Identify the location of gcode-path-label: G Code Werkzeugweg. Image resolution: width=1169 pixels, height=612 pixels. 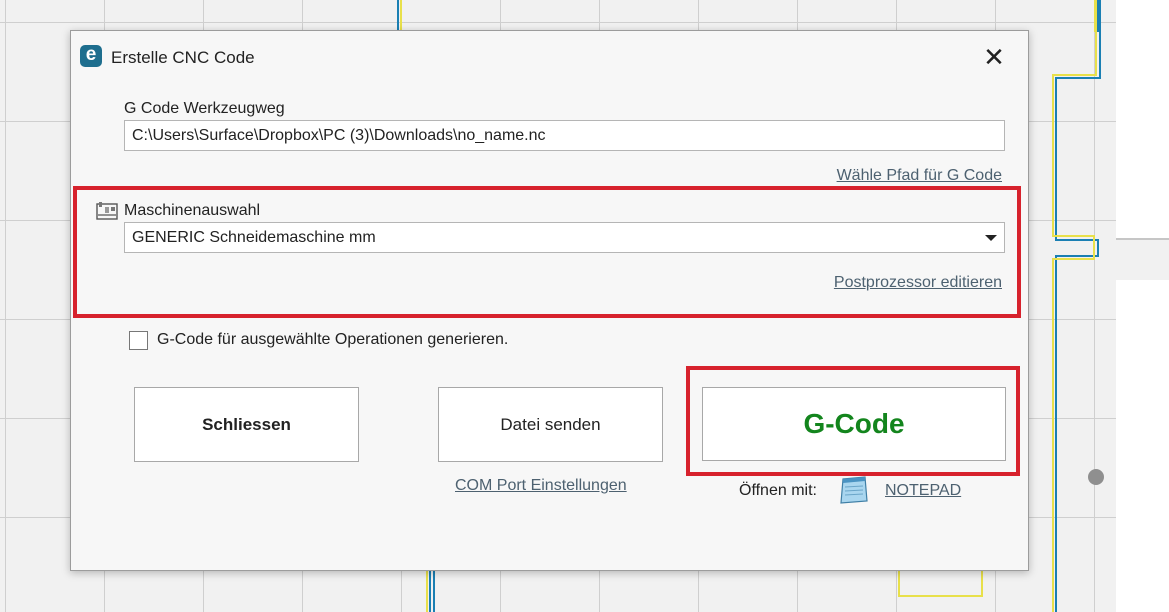
(204, 108).